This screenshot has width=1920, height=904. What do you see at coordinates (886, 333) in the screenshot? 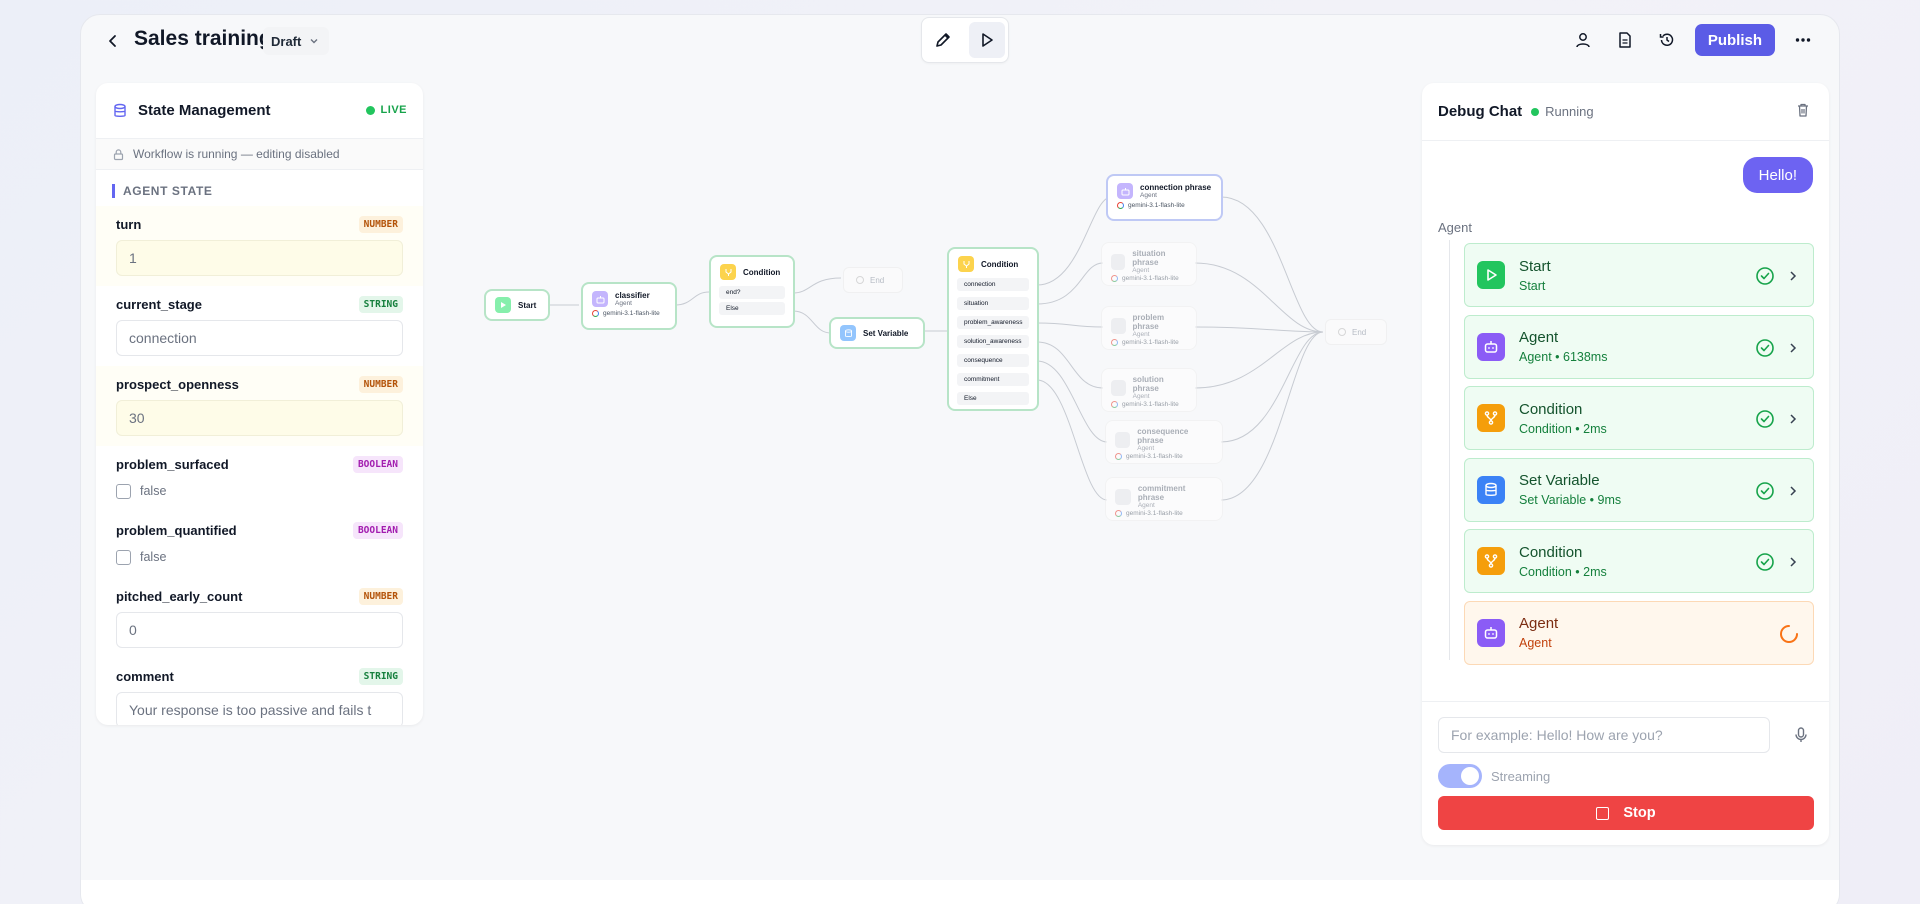
I see `node-title: Set Variable` at bounding box center [886, 333].